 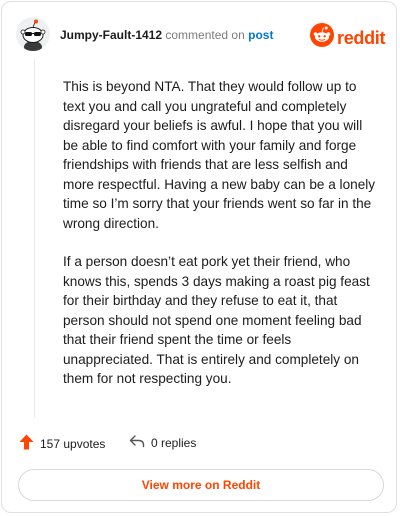 What do you see at coordinates (33, 34) in the screenshot?
I see `user-avatar-icon` at bounding box center [33, 34].